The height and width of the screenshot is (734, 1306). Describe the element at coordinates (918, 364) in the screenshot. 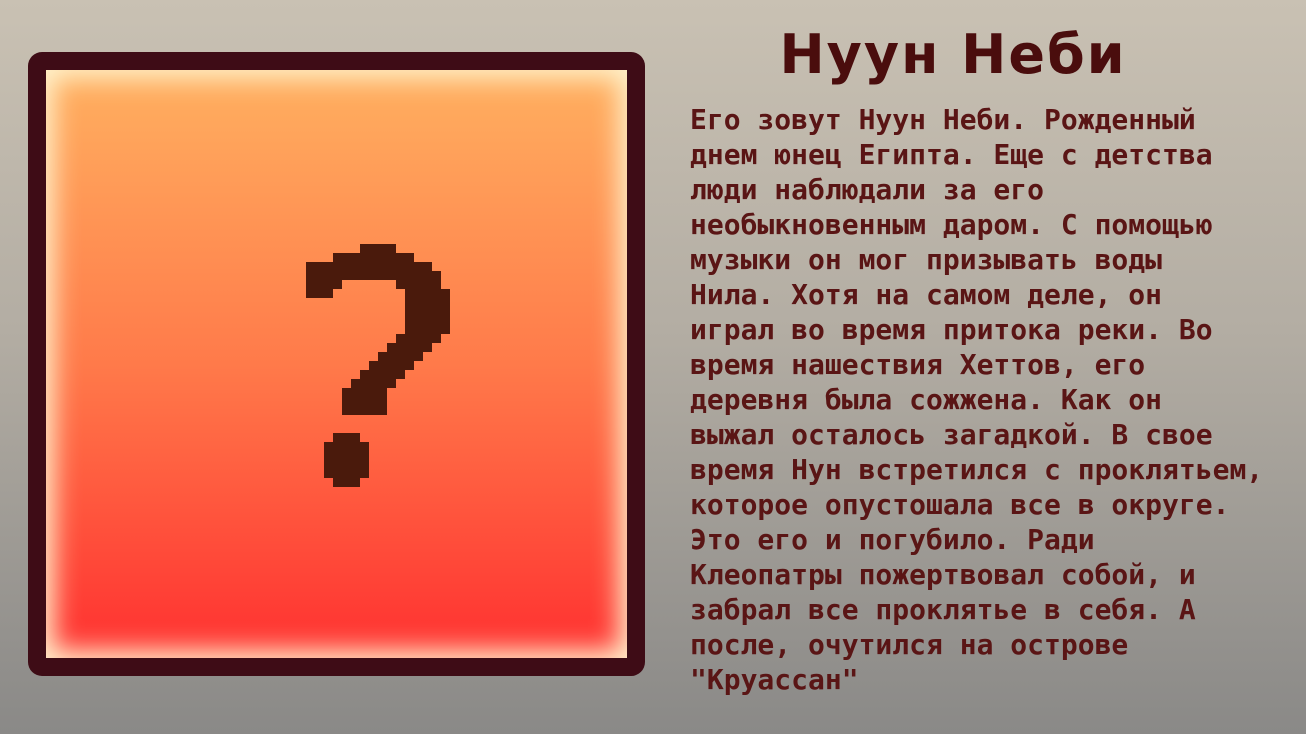

I see `bio-line: время нашествия Хеттов, его` at that location.